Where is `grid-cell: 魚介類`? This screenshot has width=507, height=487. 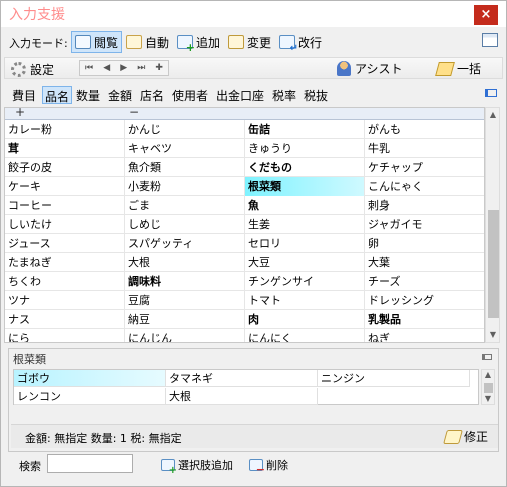
grid-cell: 魚介類 is located at coordinates (185, 167).